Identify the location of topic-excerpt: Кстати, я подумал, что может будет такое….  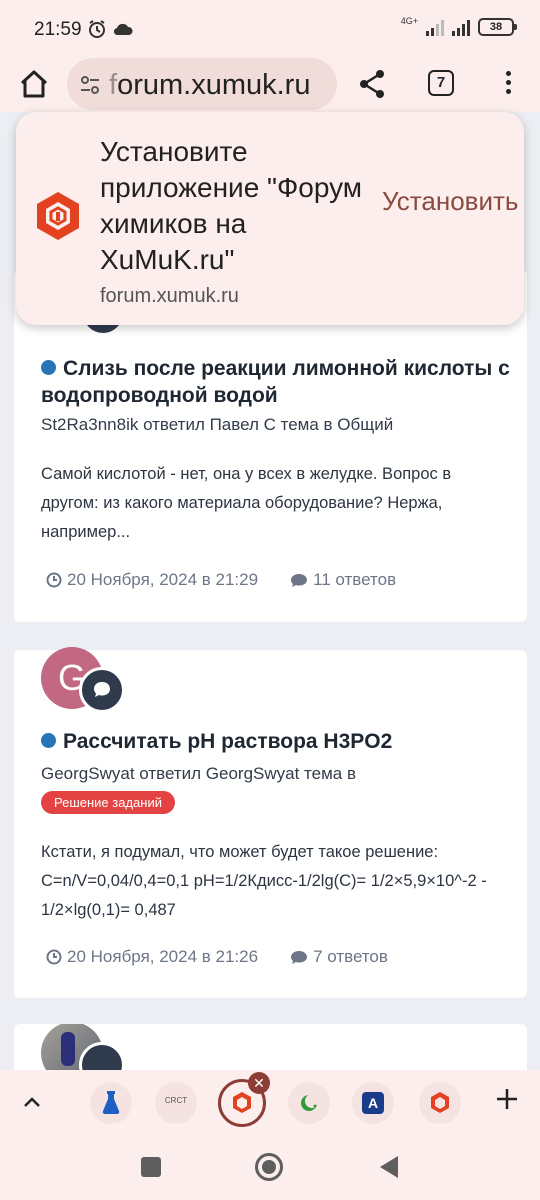
(264, 881).